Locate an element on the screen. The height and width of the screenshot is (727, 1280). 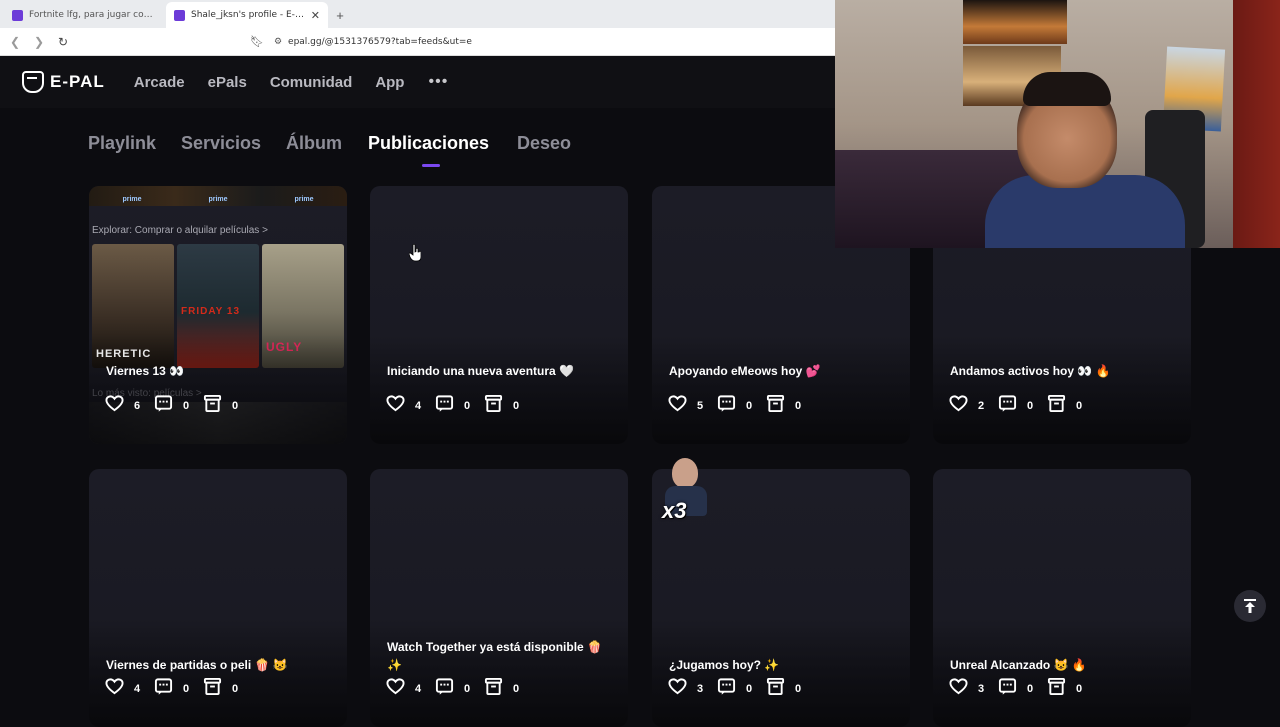
x3-sticker-image: x3 is located at coordinates (686, 494).